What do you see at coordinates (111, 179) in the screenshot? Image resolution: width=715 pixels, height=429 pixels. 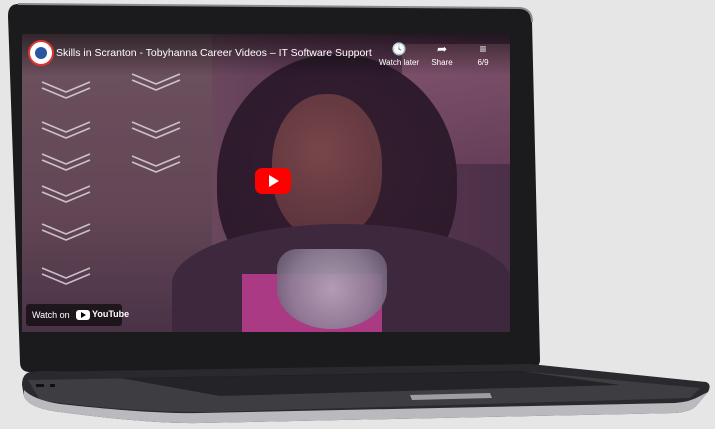 I see `chevron-graphics` at bounding box center [111, 179].